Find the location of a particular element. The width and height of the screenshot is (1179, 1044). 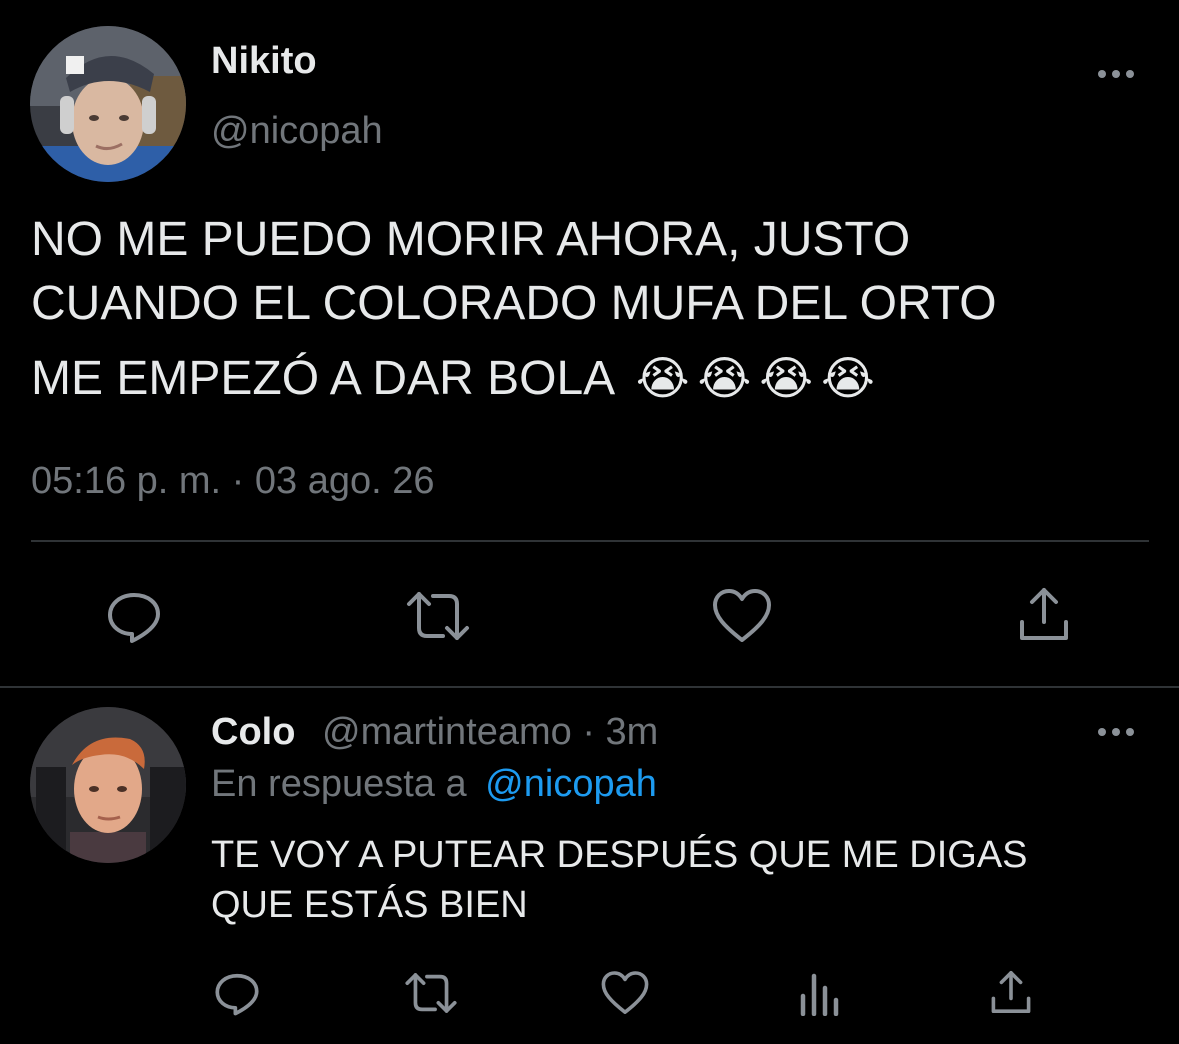

reply-header: Colo @martinteamo · 3m is located at coordinates (434, 732).